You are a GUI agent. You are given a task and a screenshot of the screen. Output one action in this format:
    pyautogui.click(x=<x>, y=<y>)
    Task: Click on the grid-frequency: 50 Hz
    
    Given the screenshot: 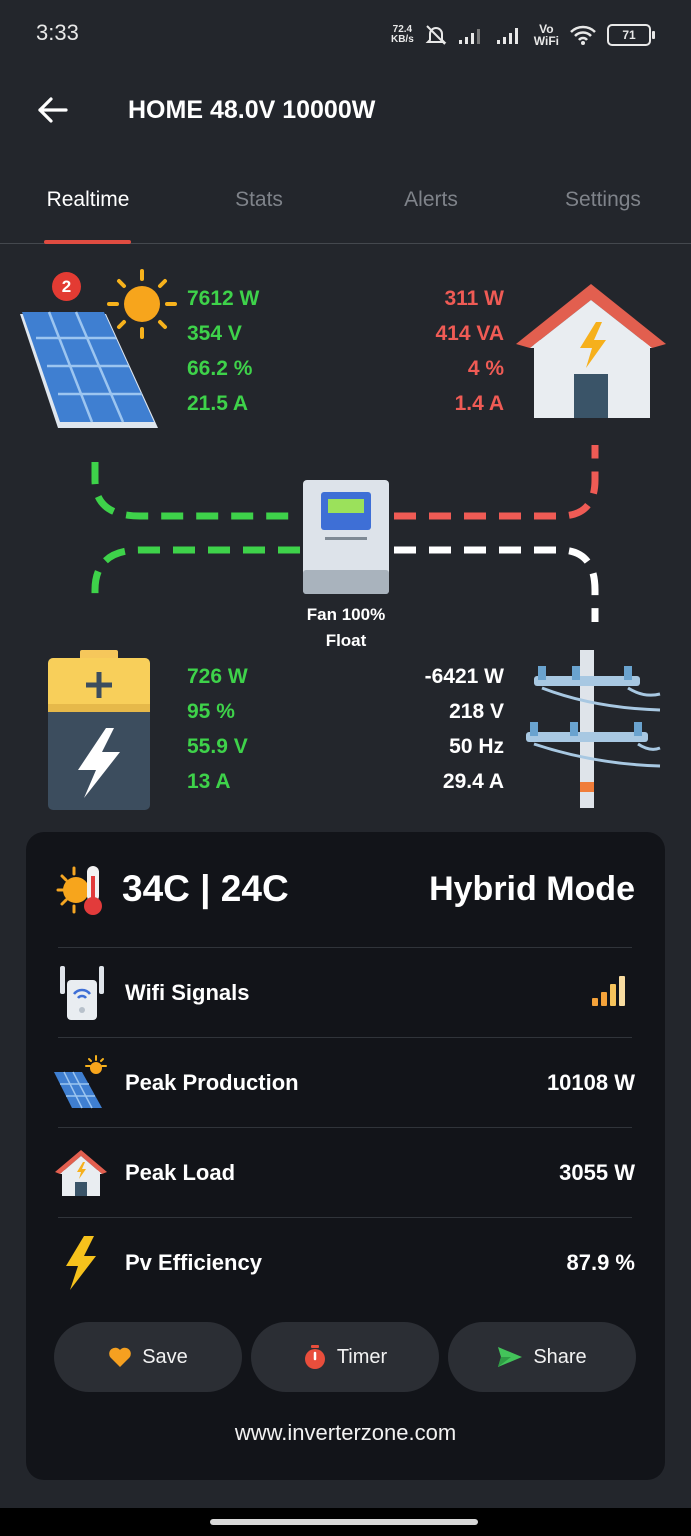 What is the action you would take?
    pyautogui.click(x=476, y=746)
    